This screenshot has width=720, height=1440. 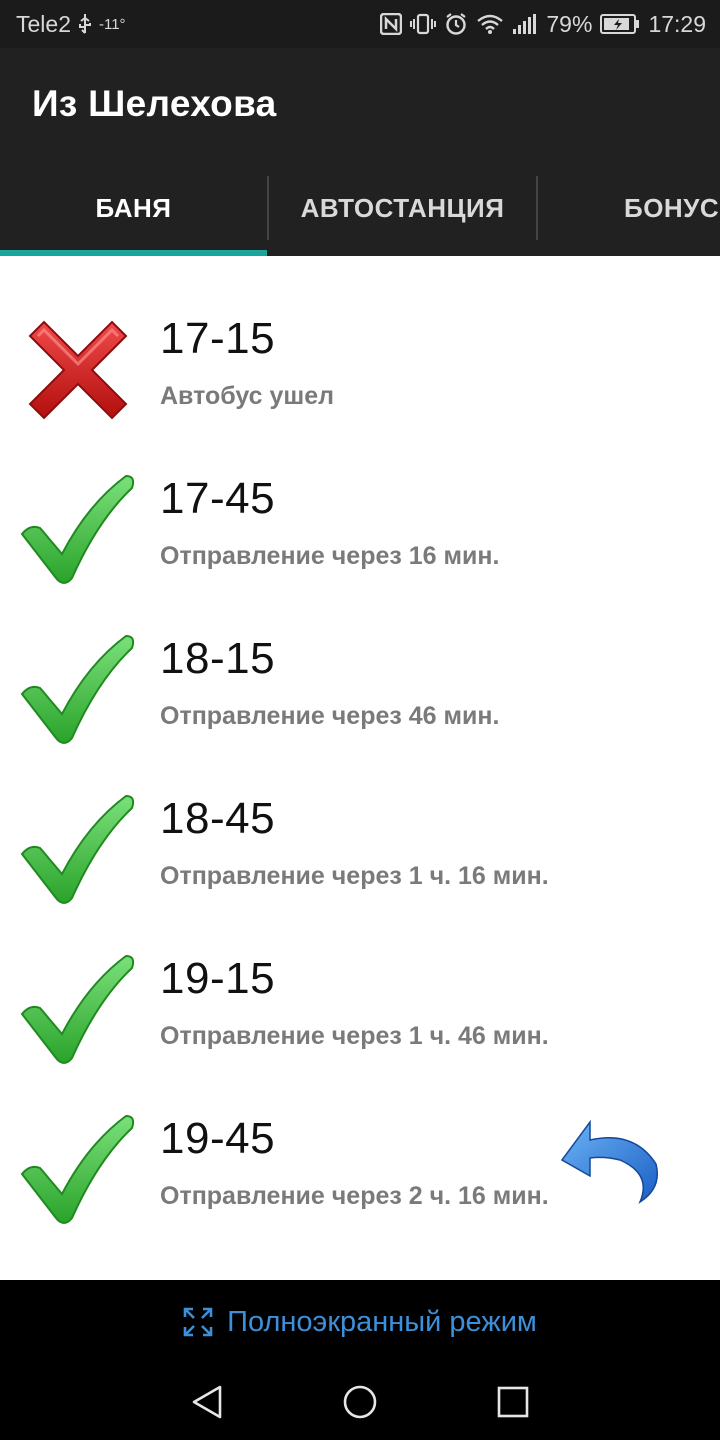 I want to click on back-button, so click(x=207, y=1402).